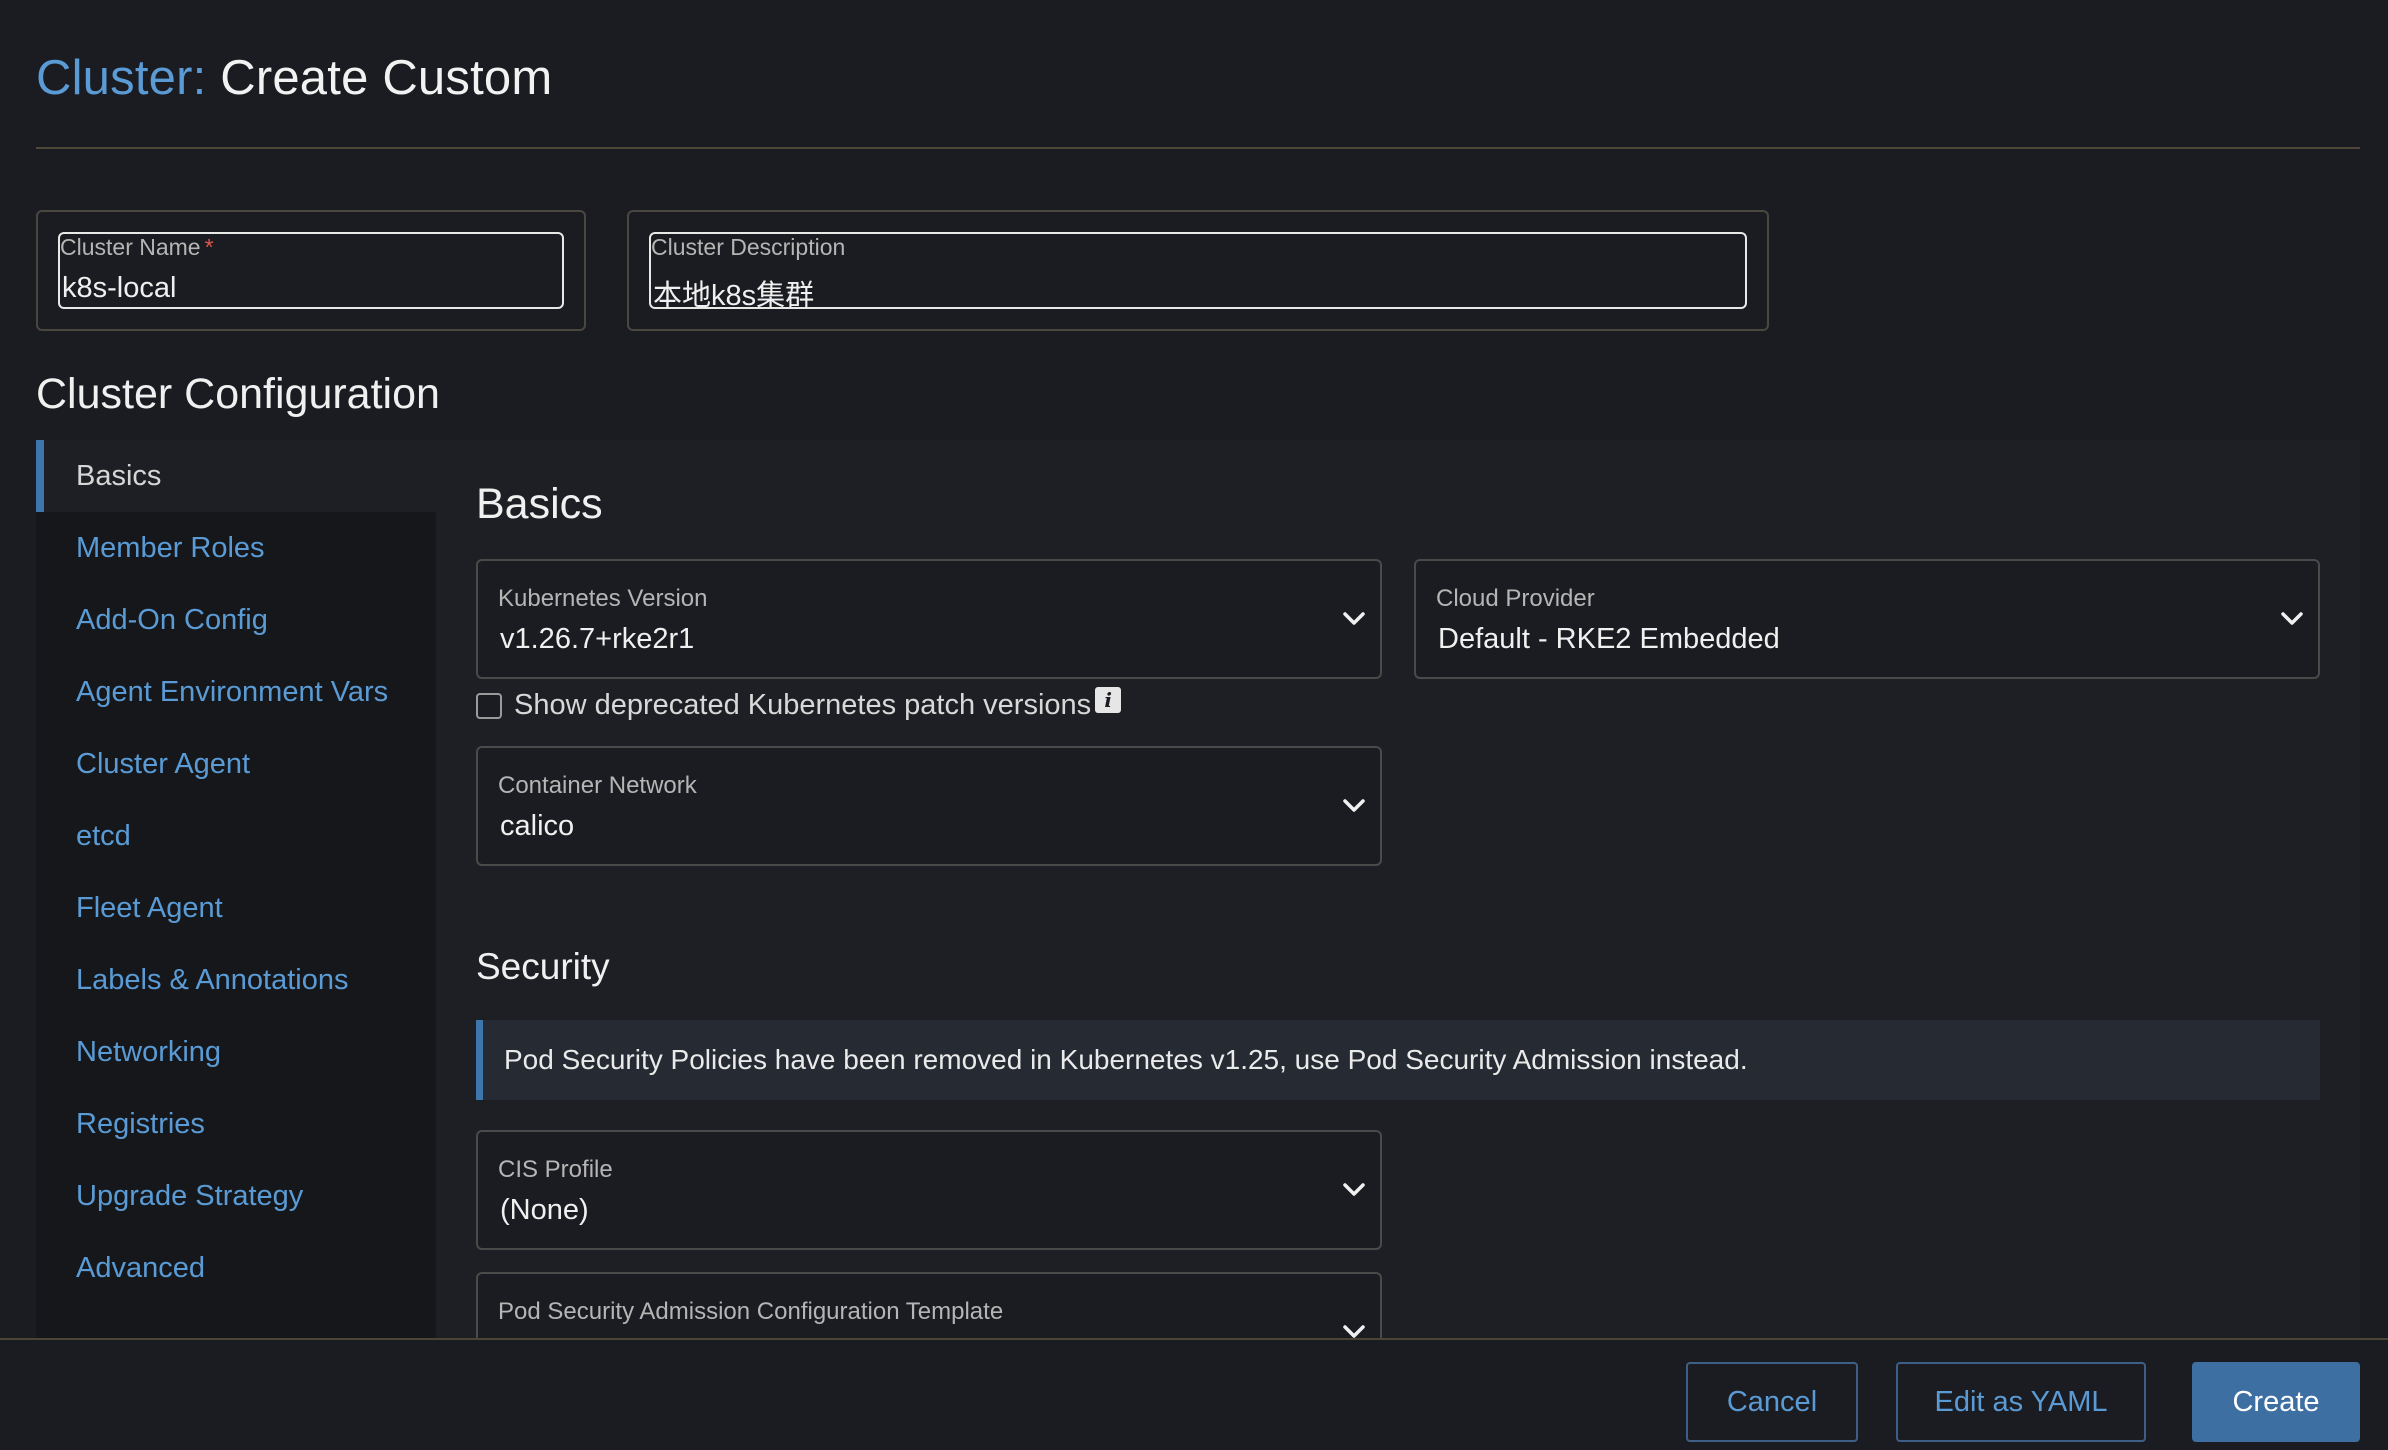 The height and width of the screenshot is (1450, 2388). I want to click on cluster-description-field: Cluster Description 本地k8s集群, so click(1198, 272).